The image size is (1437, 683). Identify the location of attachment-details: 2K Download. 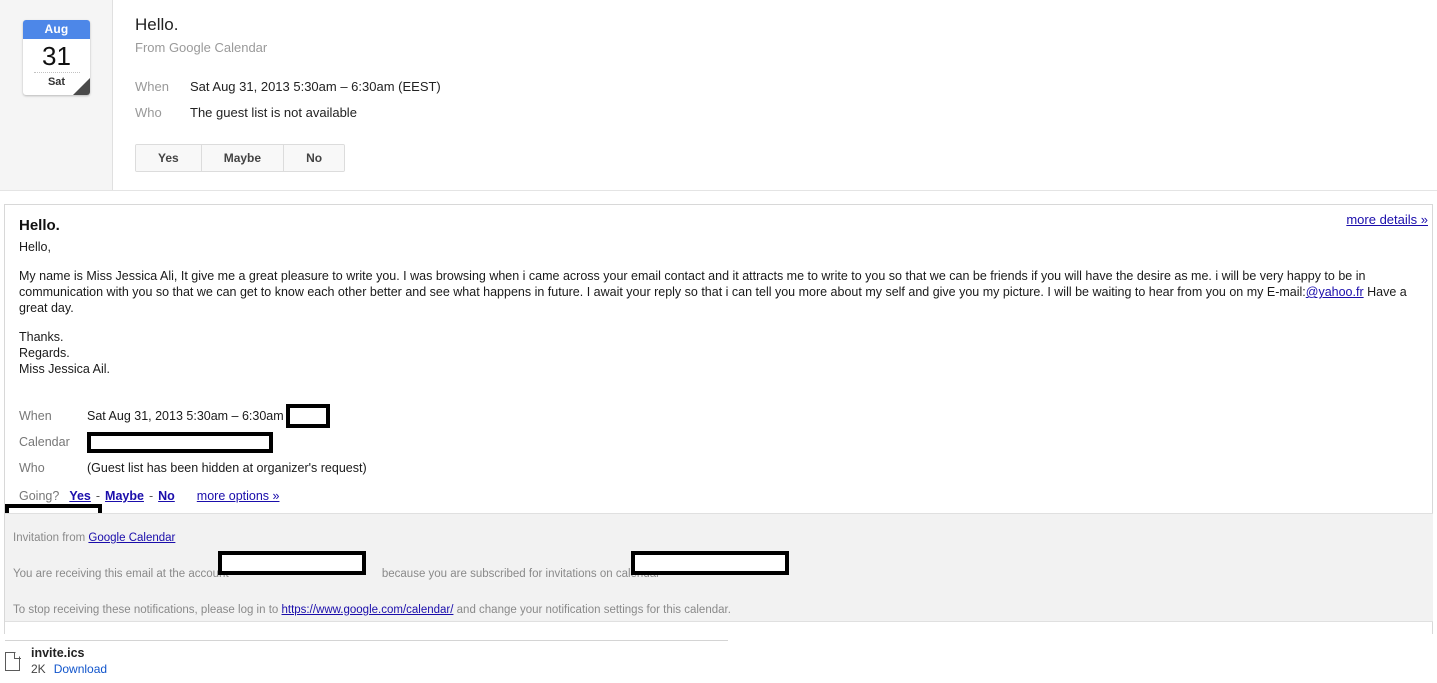
(69, 669).